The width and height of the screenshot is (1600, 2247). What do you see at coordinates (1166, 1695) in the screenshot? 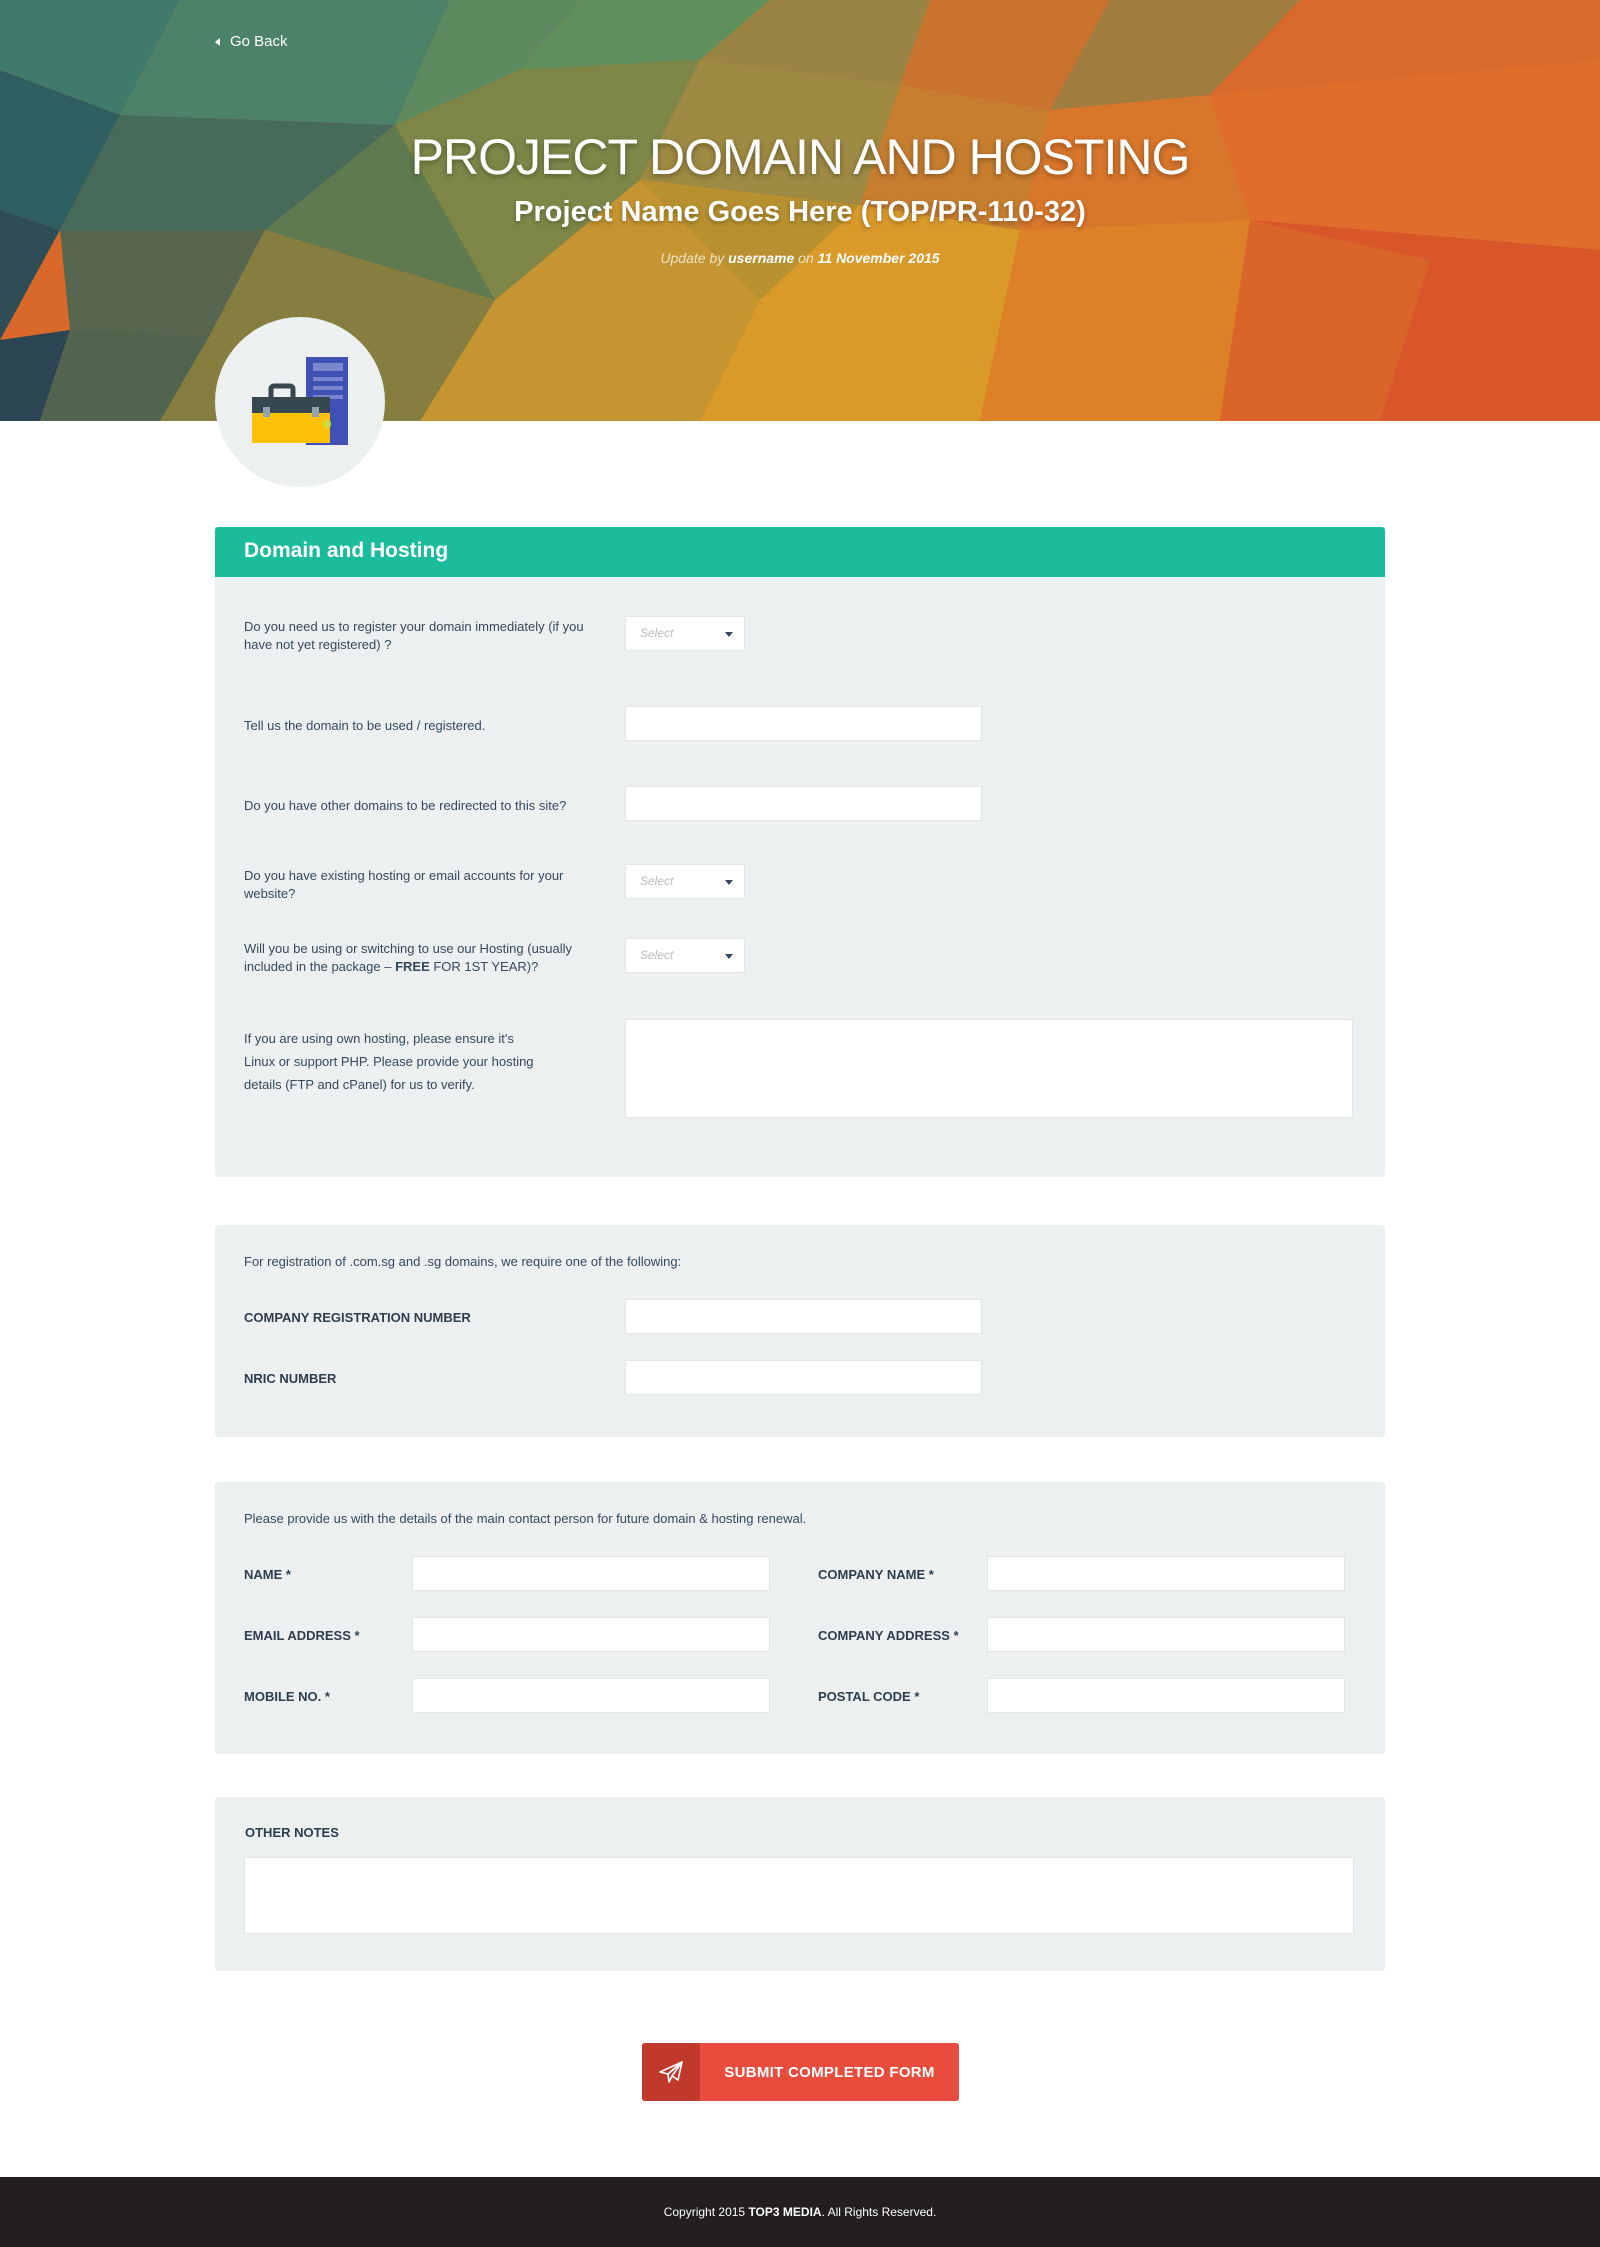
I see `postal-code-input` at bounding box center [1166, 1695].